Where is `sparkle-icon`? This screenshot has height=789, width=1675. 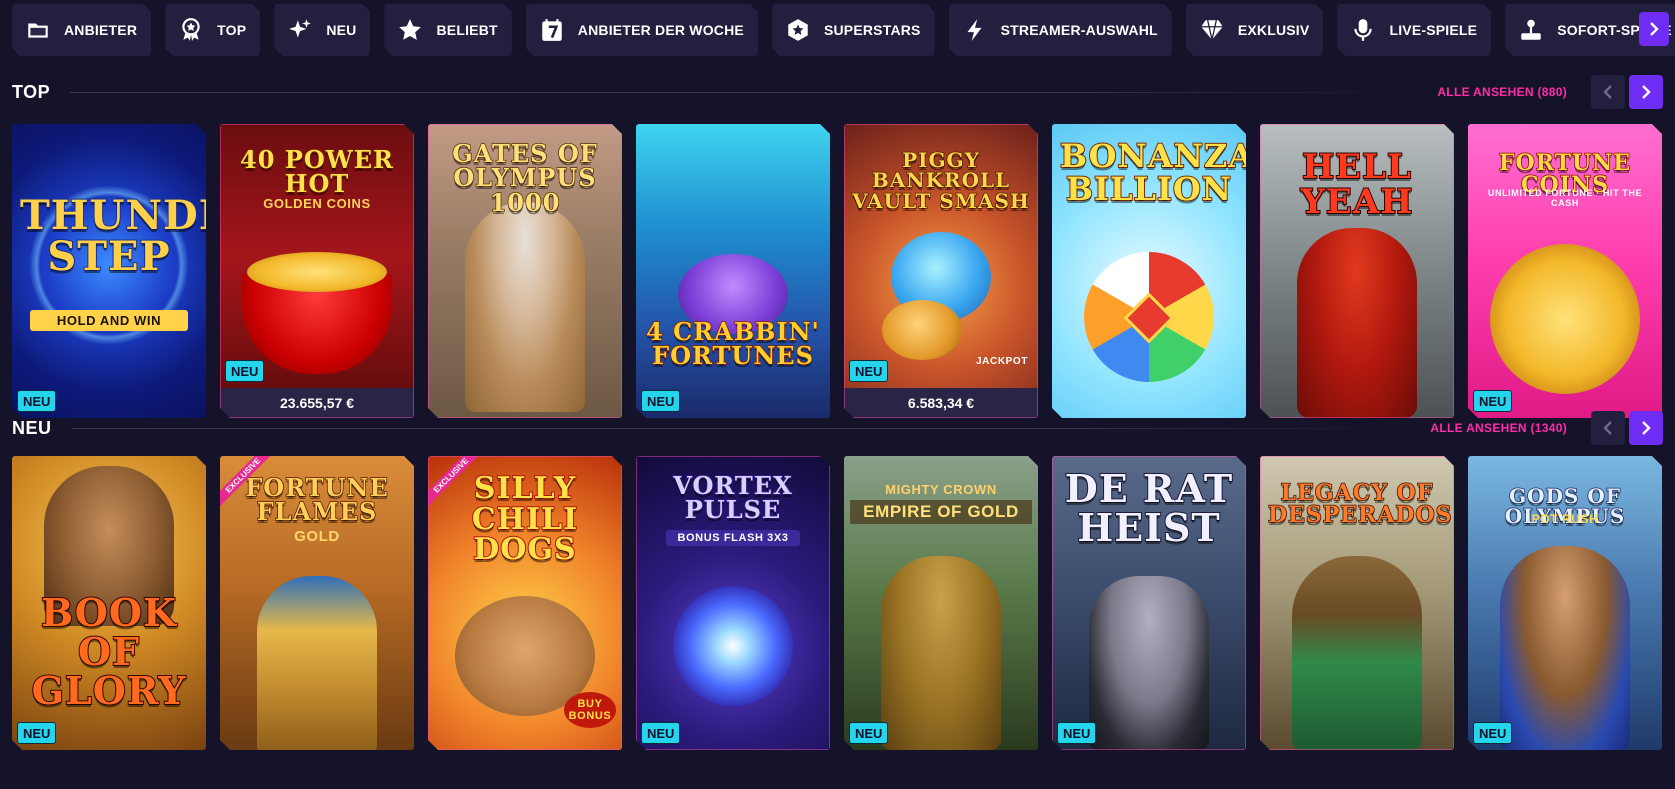
sparkle-icon is located at coordinates (300, 30).